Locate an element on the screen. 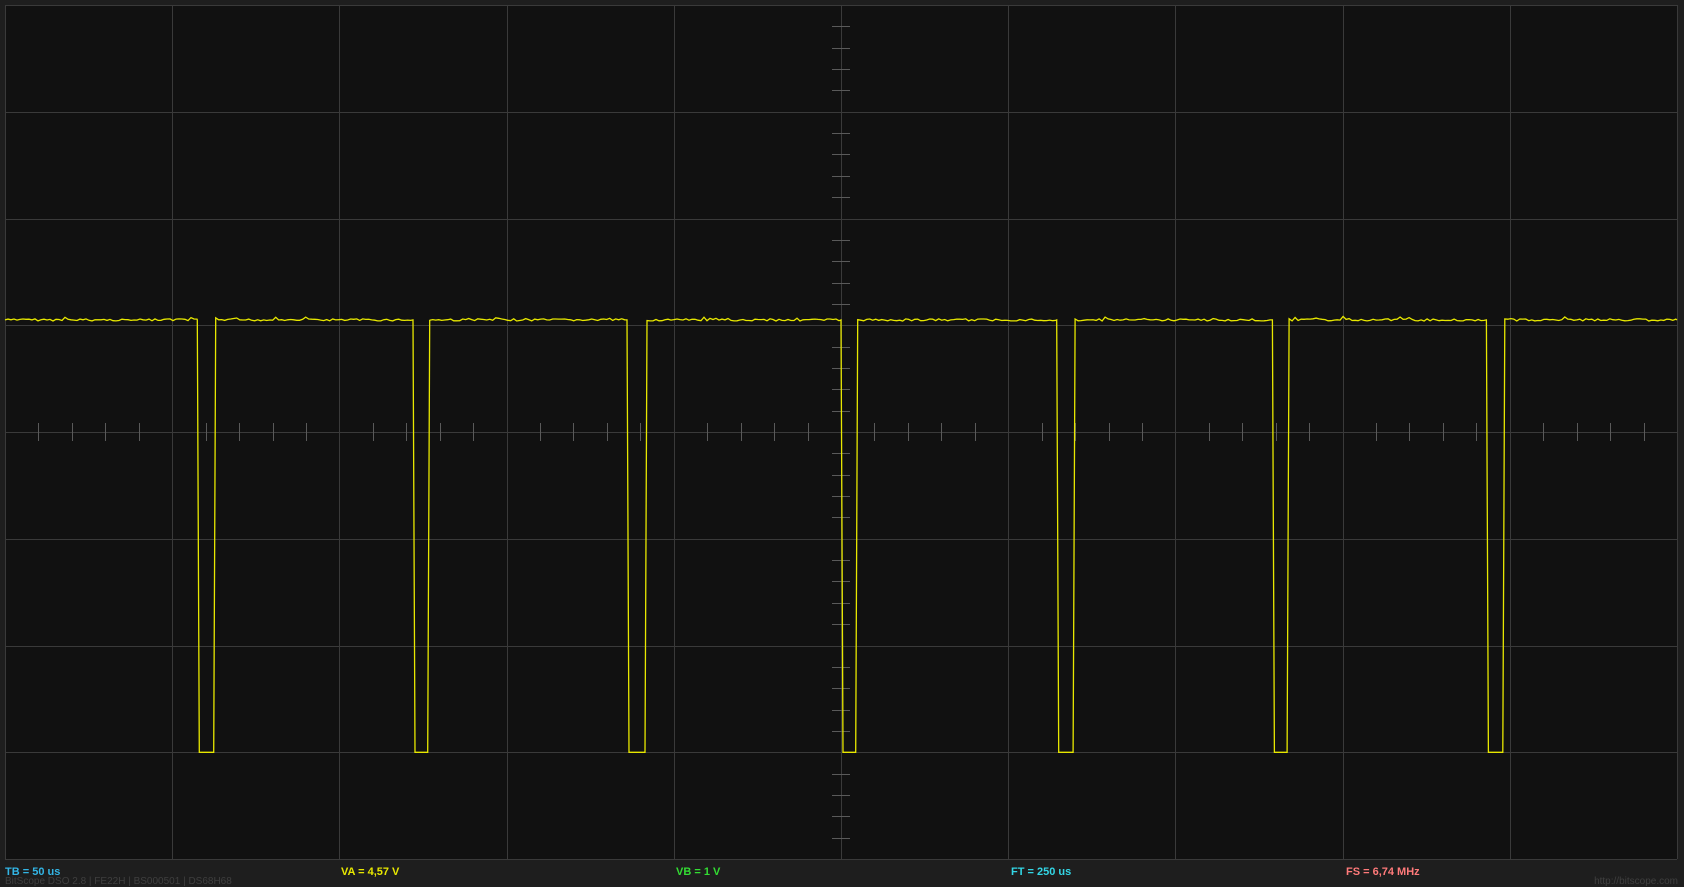 The image size is (1684, 887). website-link: http://bitscope.com is located at coordinates (1636, 881).